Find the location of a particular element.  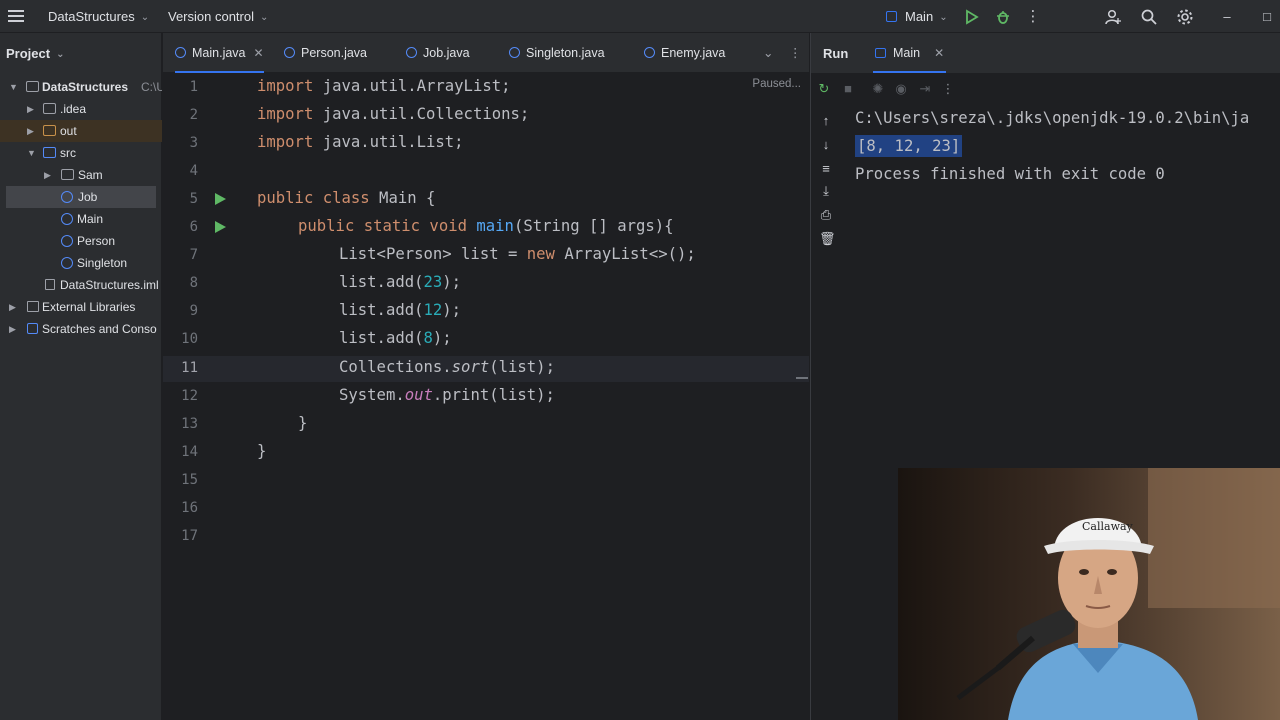

line-number: 4 is located at coordinates (193, 171).